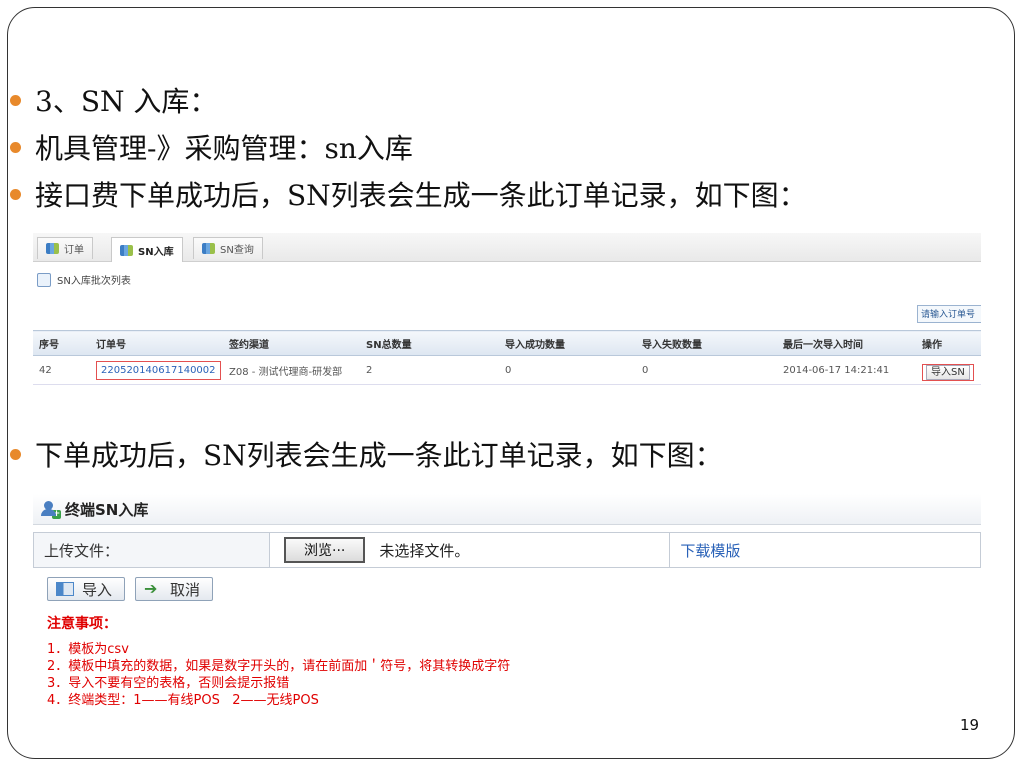  I want to click on tab-order: 订单, so click(65, 248).